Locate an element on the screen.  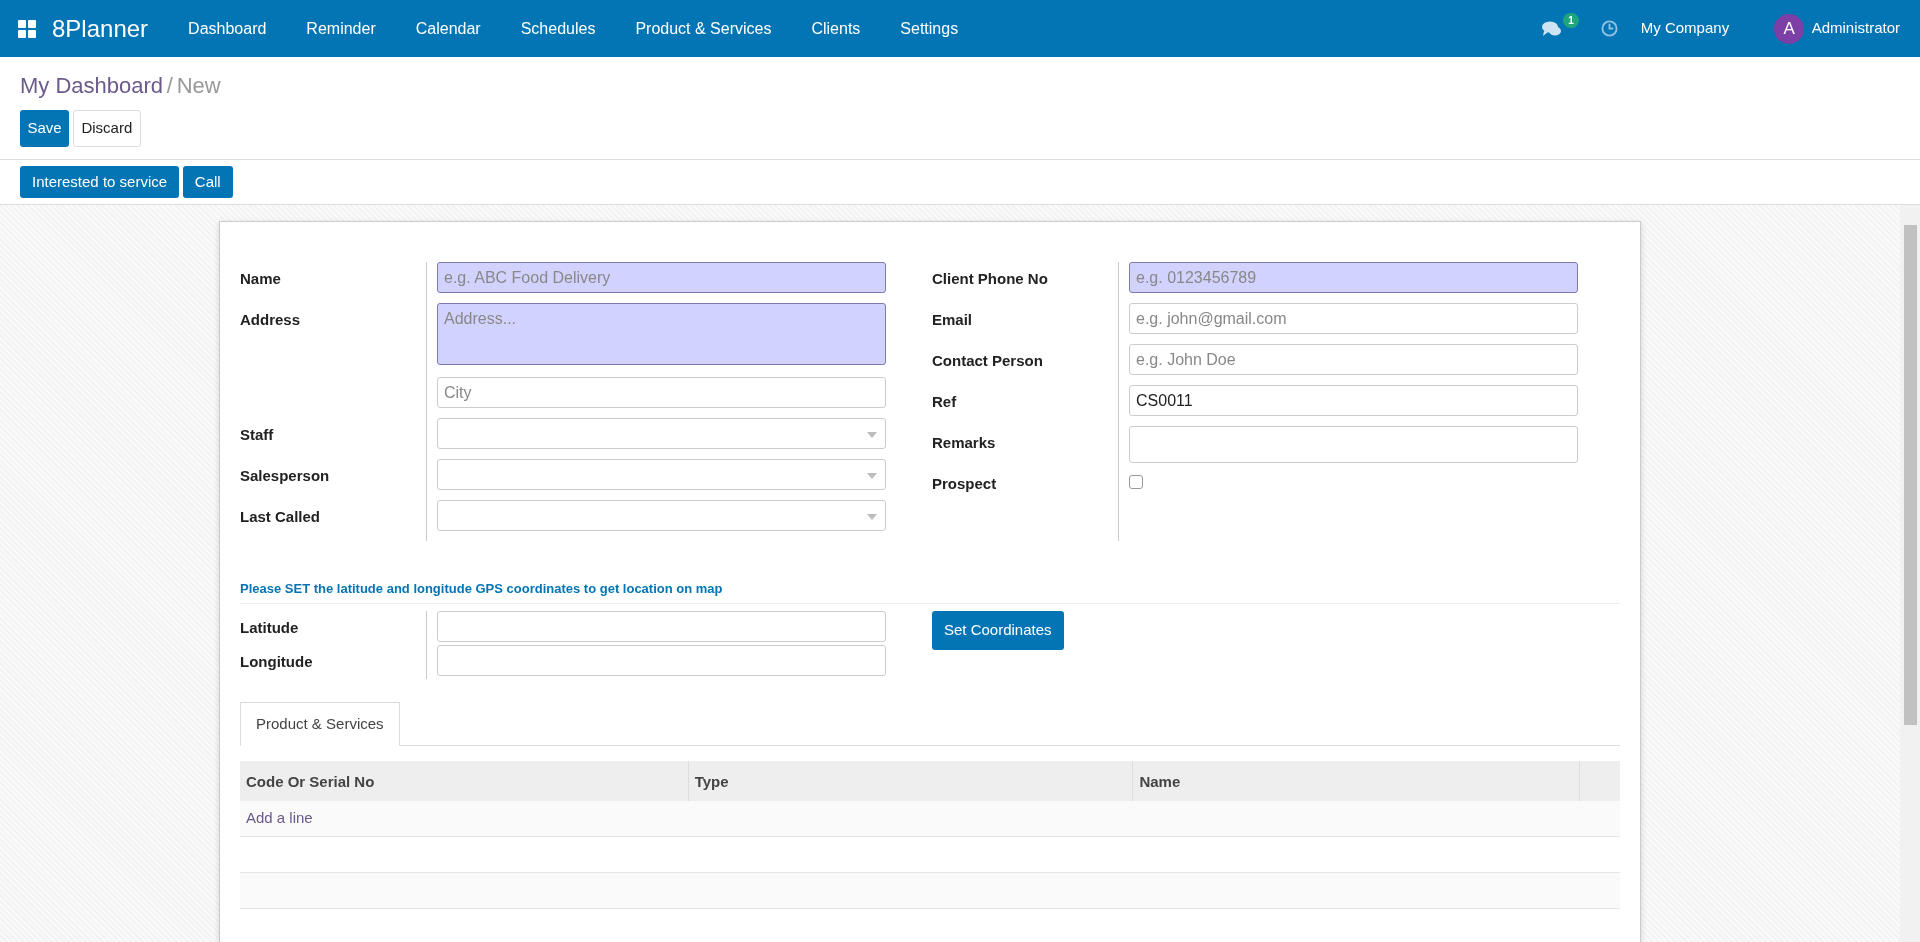
column-header: Type is located at coordinates (711, 781).